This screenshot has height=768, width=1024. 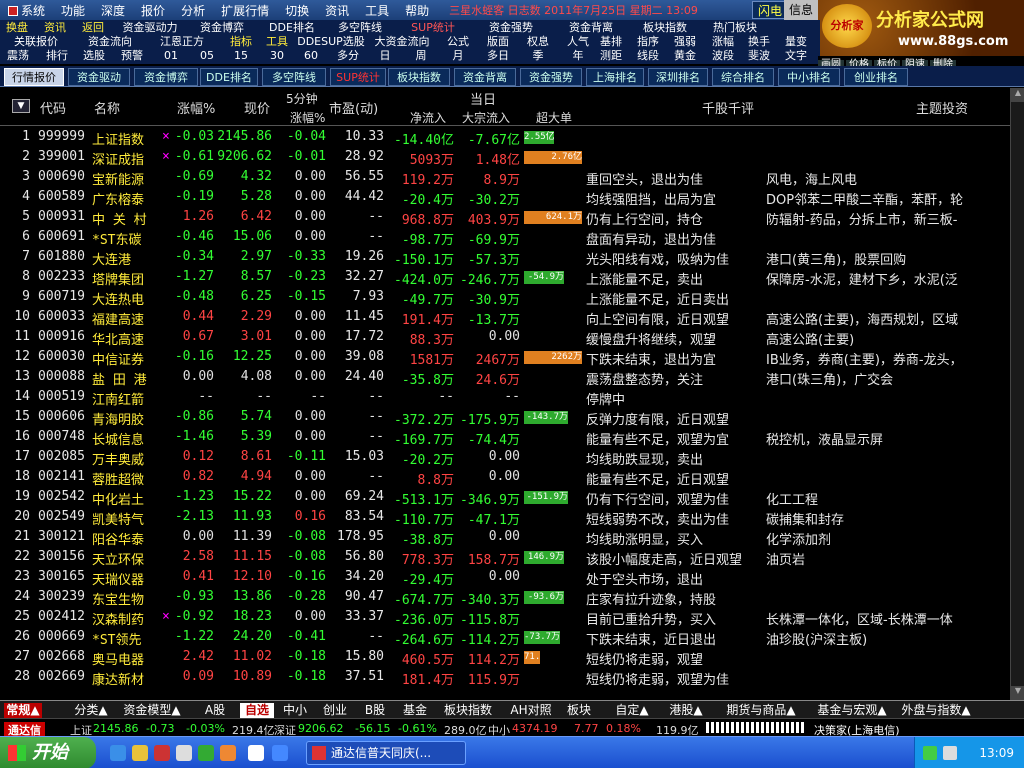 What do you see at coordinates (538, 56) in the screenshot?
I see `toolbar3-btn-14: 季` at bounding box center [538, 56].